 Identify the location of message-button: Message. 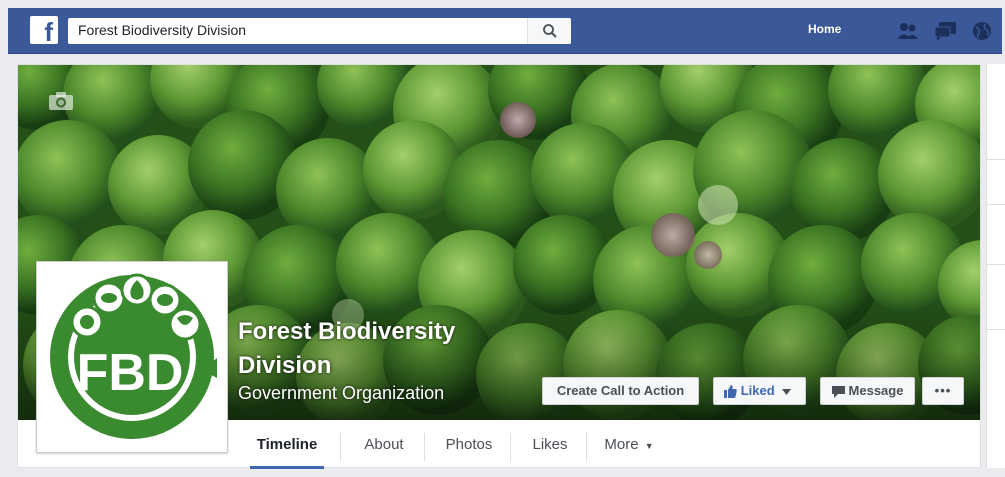
(867, 391).